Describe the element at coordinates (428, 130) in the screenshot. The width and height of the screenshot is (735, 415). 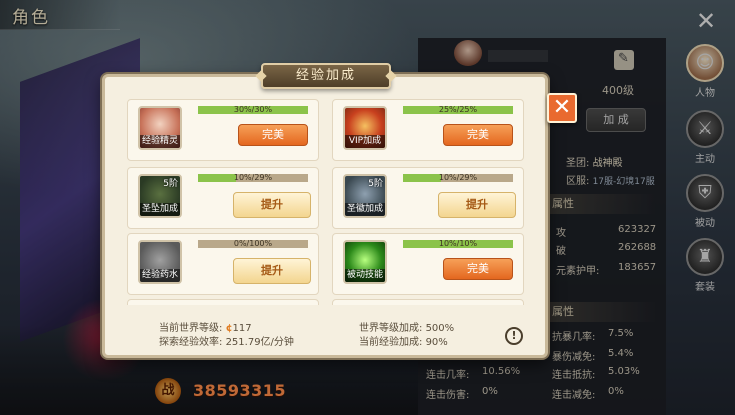
I see `bonus-card-vip: VIP加成 25%/25% 完美` at that location.